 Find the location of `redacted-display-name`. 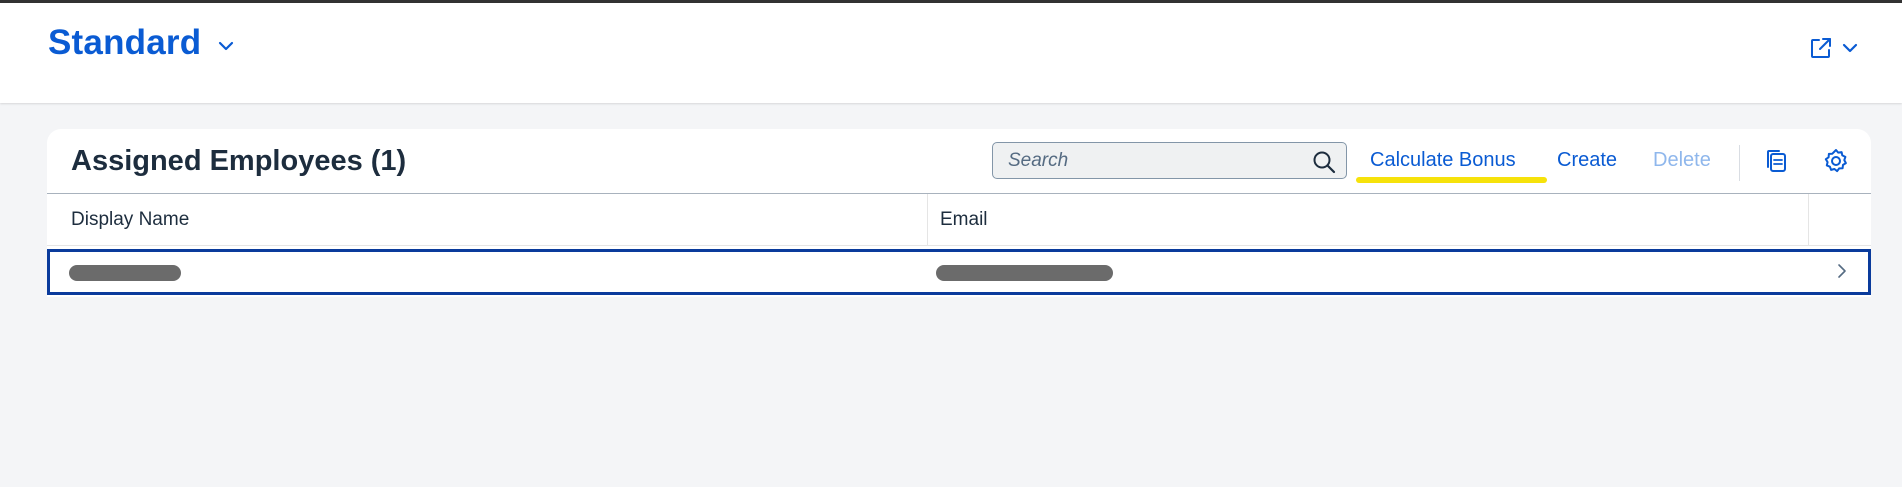

redacted-display-name is located at coordinates (125, 273).